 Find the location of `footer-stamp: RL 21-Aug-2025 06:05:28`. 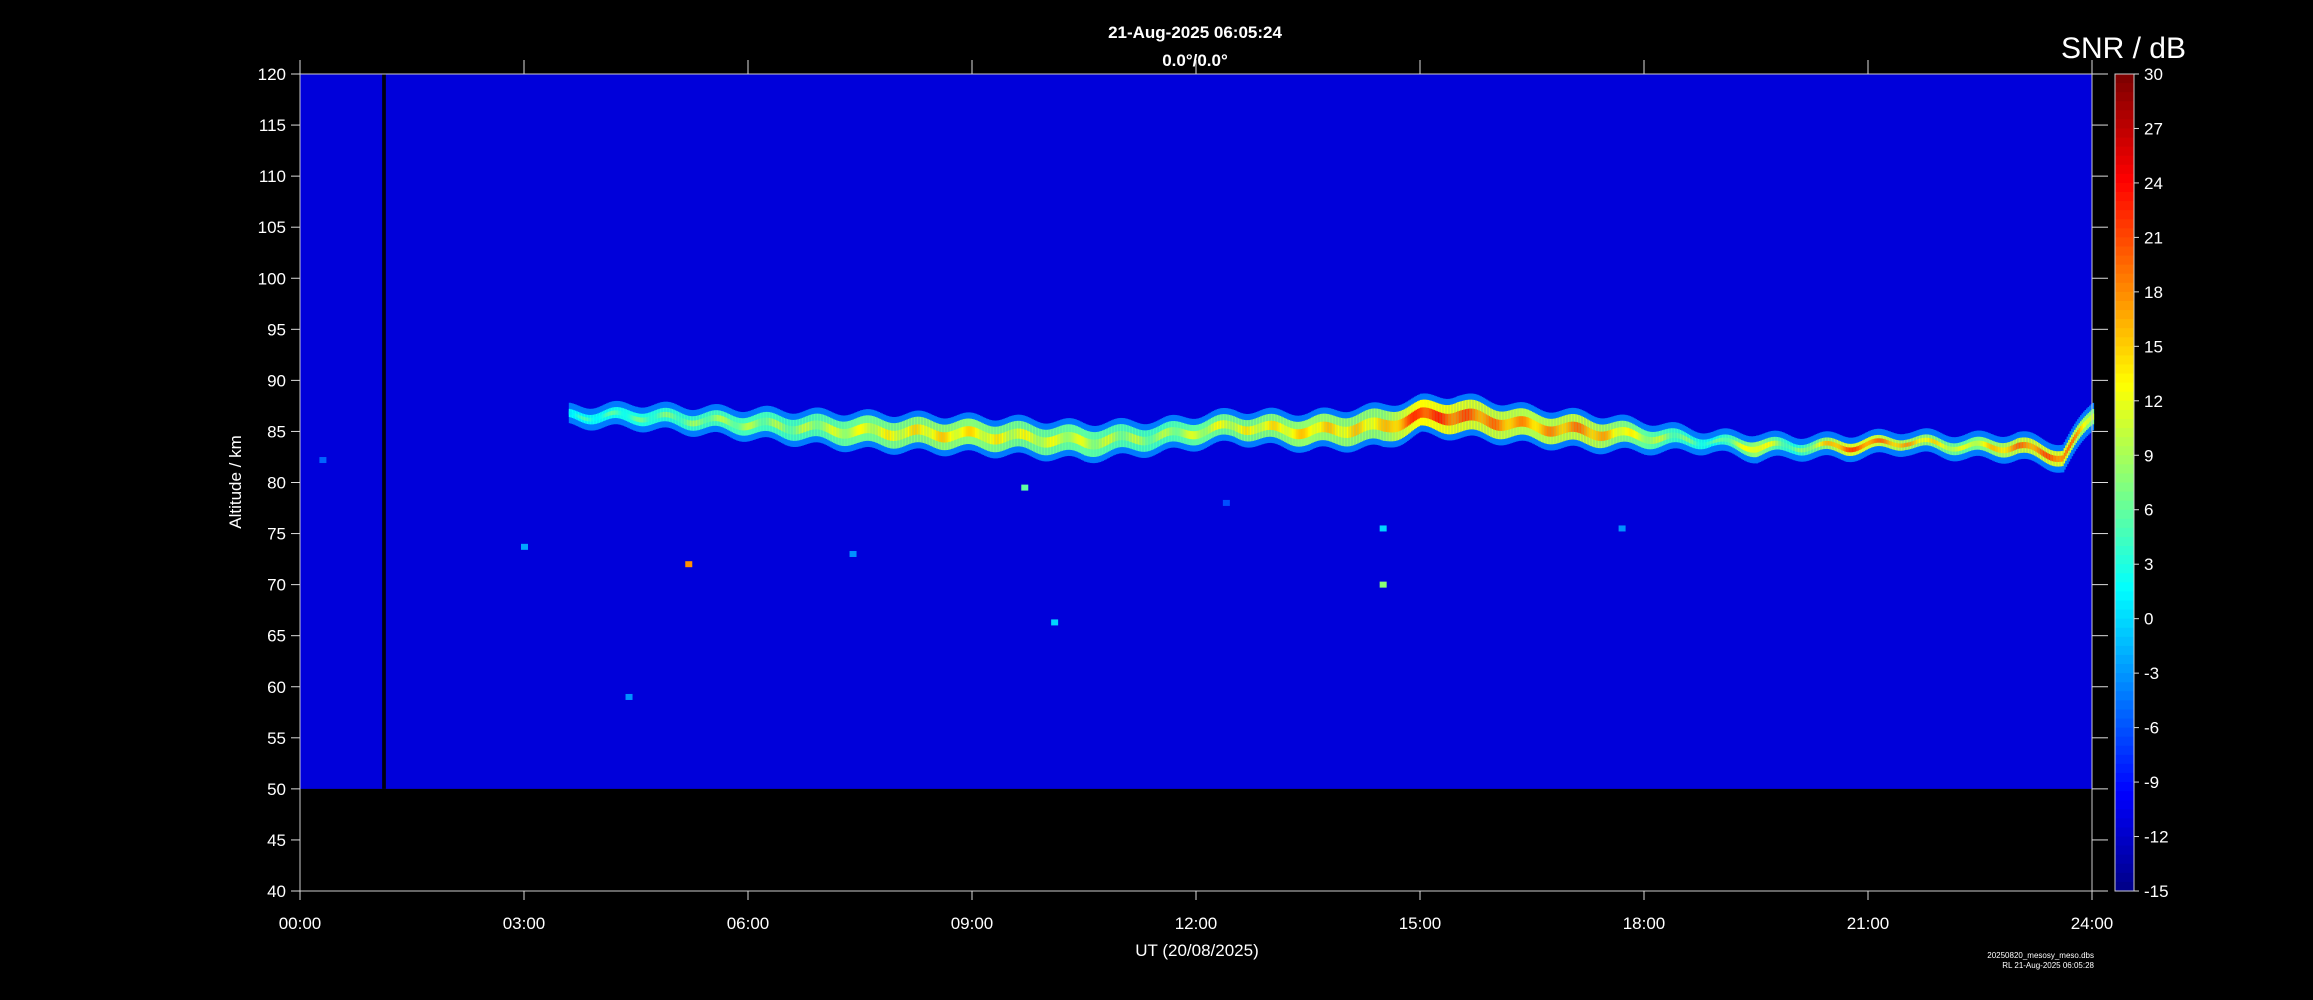

footer-stamp: RL 21-Aug-2025 06:05:28 is located at coordinates (2048, 965).